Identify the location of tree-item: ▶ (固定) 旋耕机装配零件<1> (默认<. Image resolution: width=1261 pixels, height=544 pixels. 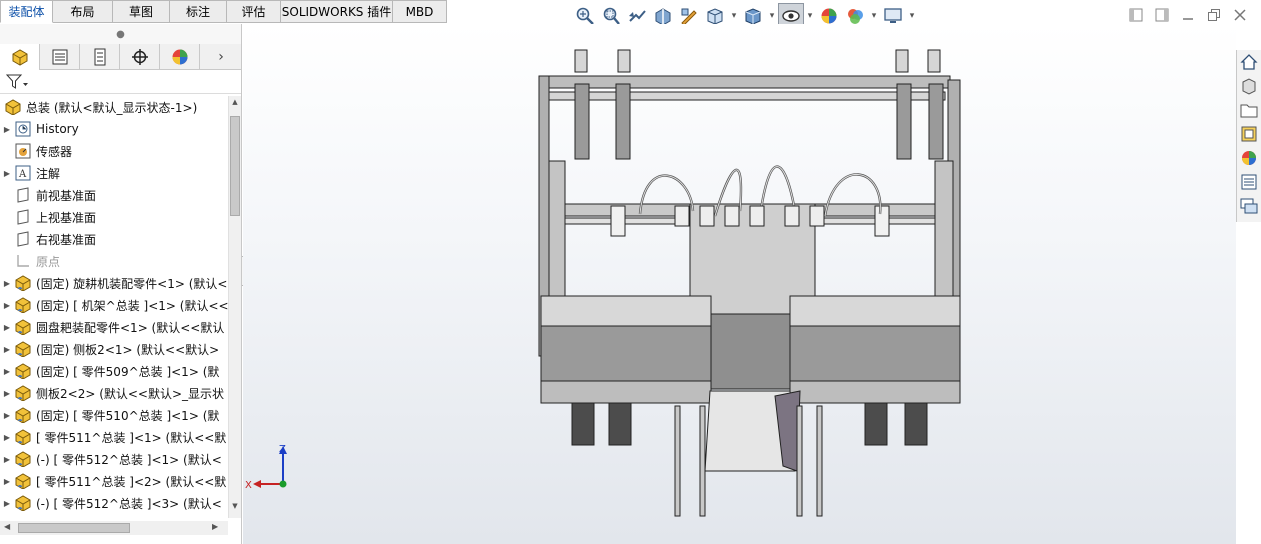
(114, 283).